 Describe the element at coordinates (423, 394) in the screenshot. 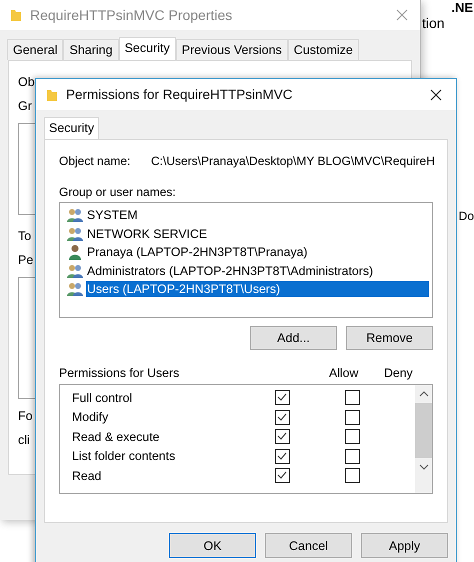

I see `scroll-up-icon` at that location.